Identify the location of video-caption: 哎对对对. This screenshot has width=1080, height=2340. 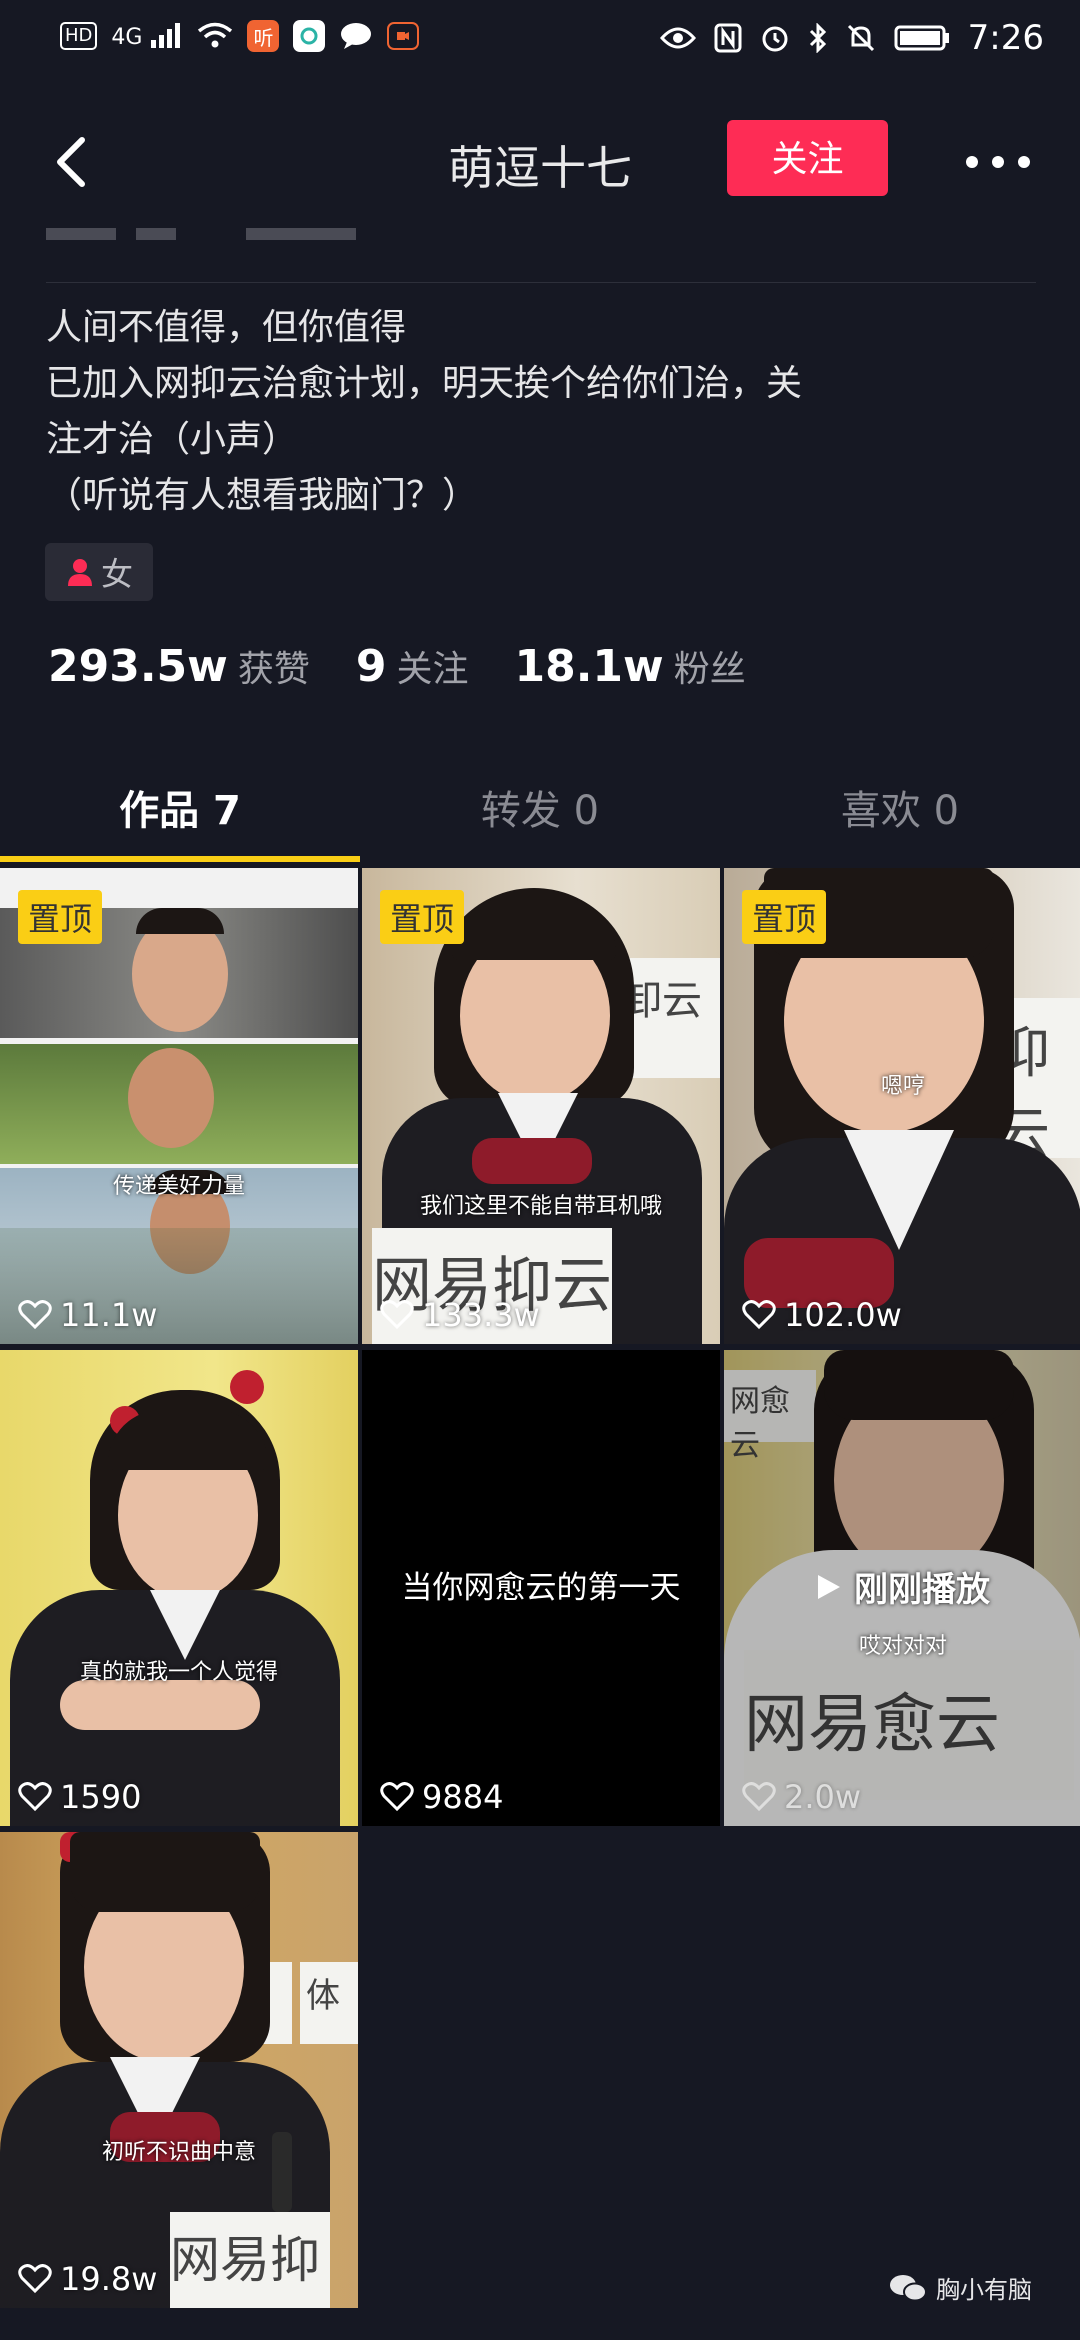
(902, 1646).